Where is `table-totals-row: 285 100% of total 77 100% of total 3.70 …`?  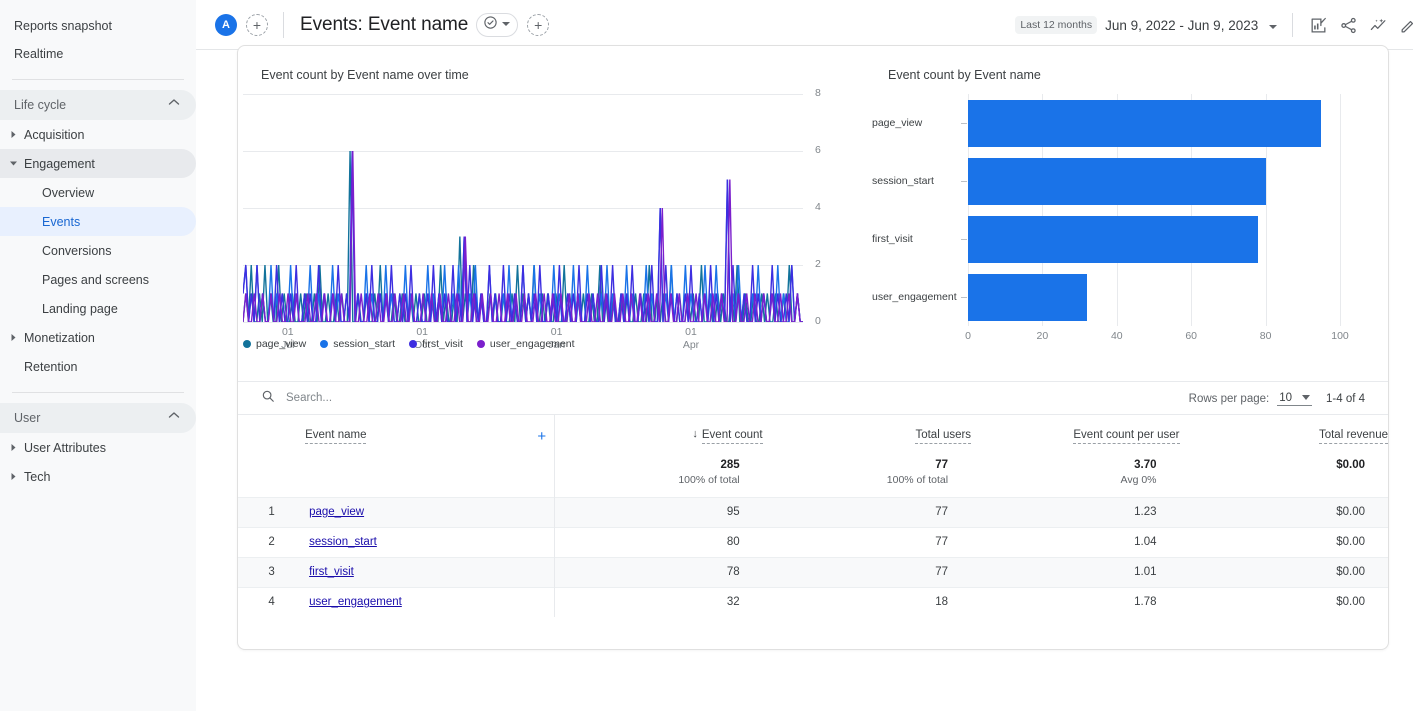 table-totals-row: 285 100% of total 77 100% of total 3.70 … is located at coordinates (813, 477).